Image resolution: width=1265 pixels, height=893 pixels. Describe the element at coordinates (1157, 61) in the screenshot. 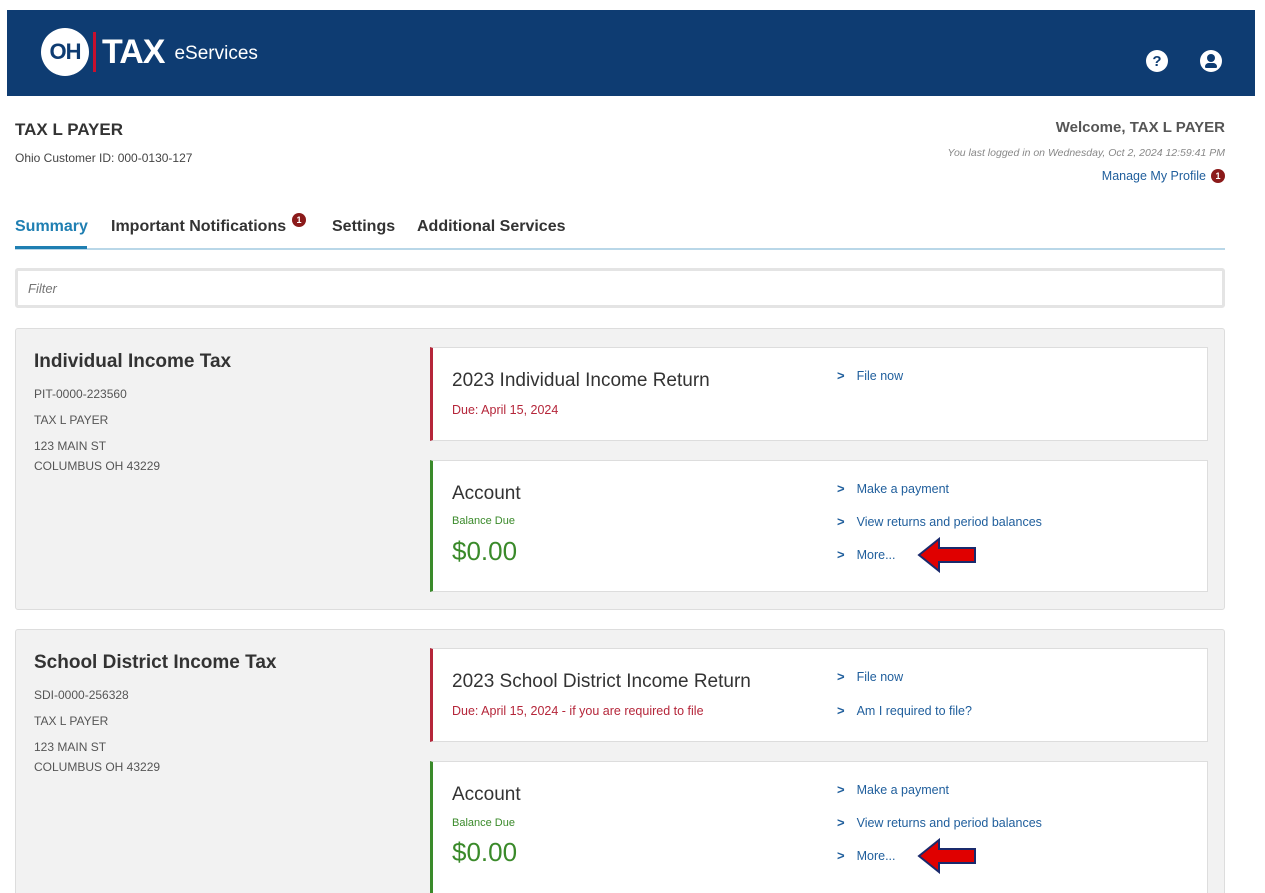

I see `help-icon: ?` at that location.